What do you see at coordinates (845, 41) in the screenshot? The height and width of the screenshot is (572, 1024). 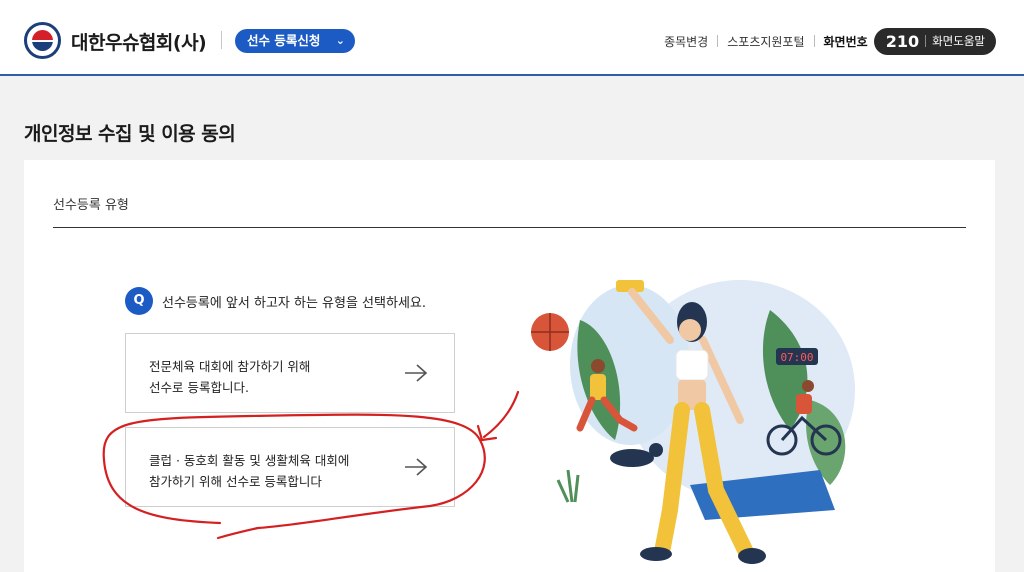 I see `screen-number-label: 화면번호` at bounding box center [845, 41].